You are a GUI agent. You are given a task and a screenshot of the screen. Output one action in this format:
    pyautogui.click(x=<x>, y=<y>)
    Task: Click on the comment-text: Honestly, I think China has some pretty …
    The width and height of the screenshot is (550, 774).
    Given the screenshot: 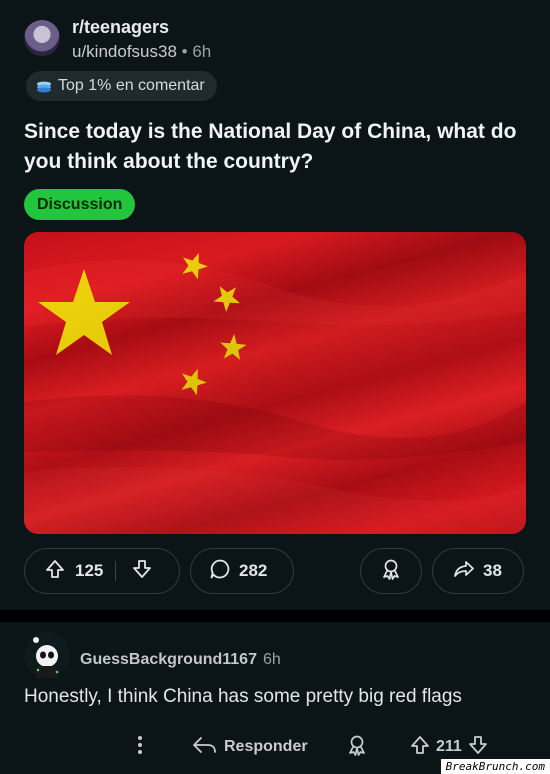 What is the action you would take?
    pyautogui.click(x=243, y=696)
    